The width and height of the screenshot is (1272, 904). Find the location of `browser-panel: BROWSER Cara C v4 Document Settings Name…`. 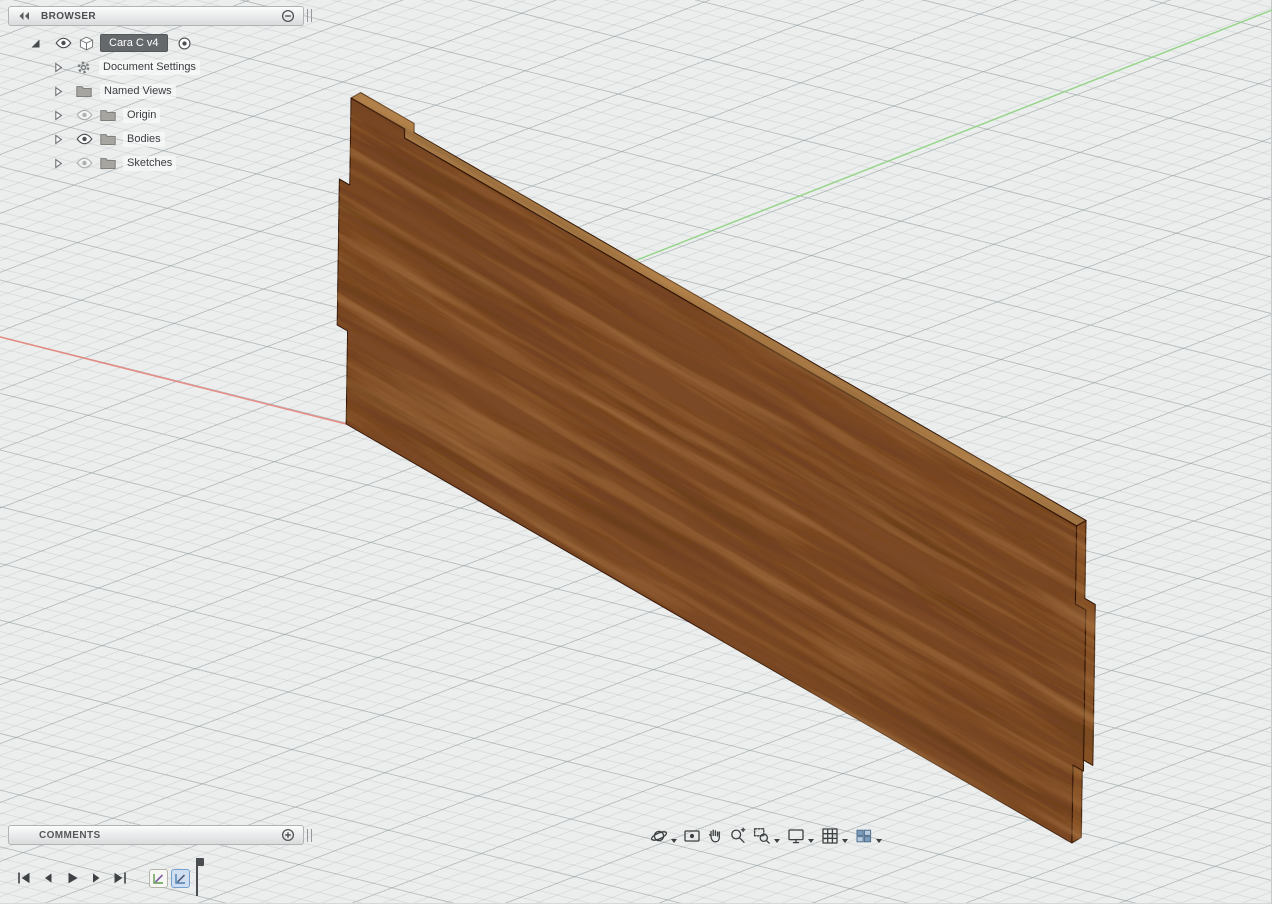

browser-panel: BROWSER Cara C v4 Document Settings Name… is located at coordinates (156, 90).